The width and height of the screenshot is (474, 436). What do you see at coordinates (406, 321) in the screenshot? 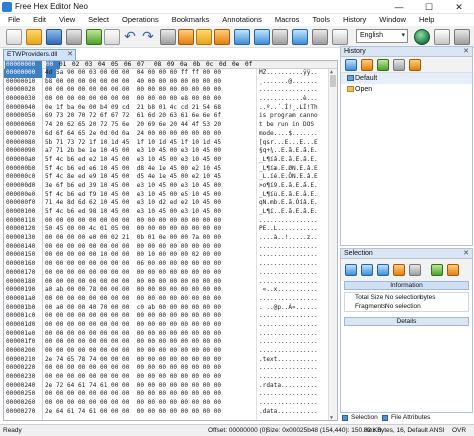
I see `details-header: Details` at bounding box center [406, 321].